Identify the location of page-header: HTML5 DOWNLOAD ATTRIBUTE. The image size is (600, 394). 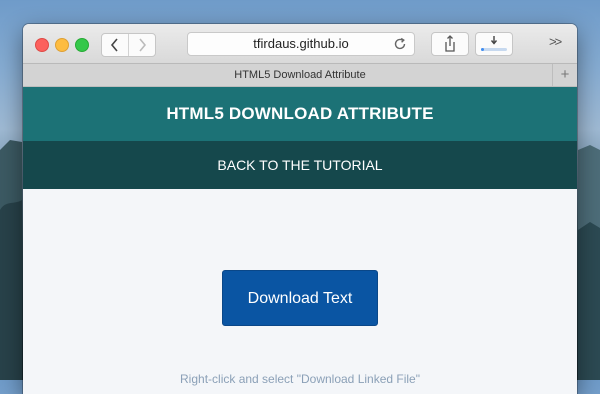
(300, 114).